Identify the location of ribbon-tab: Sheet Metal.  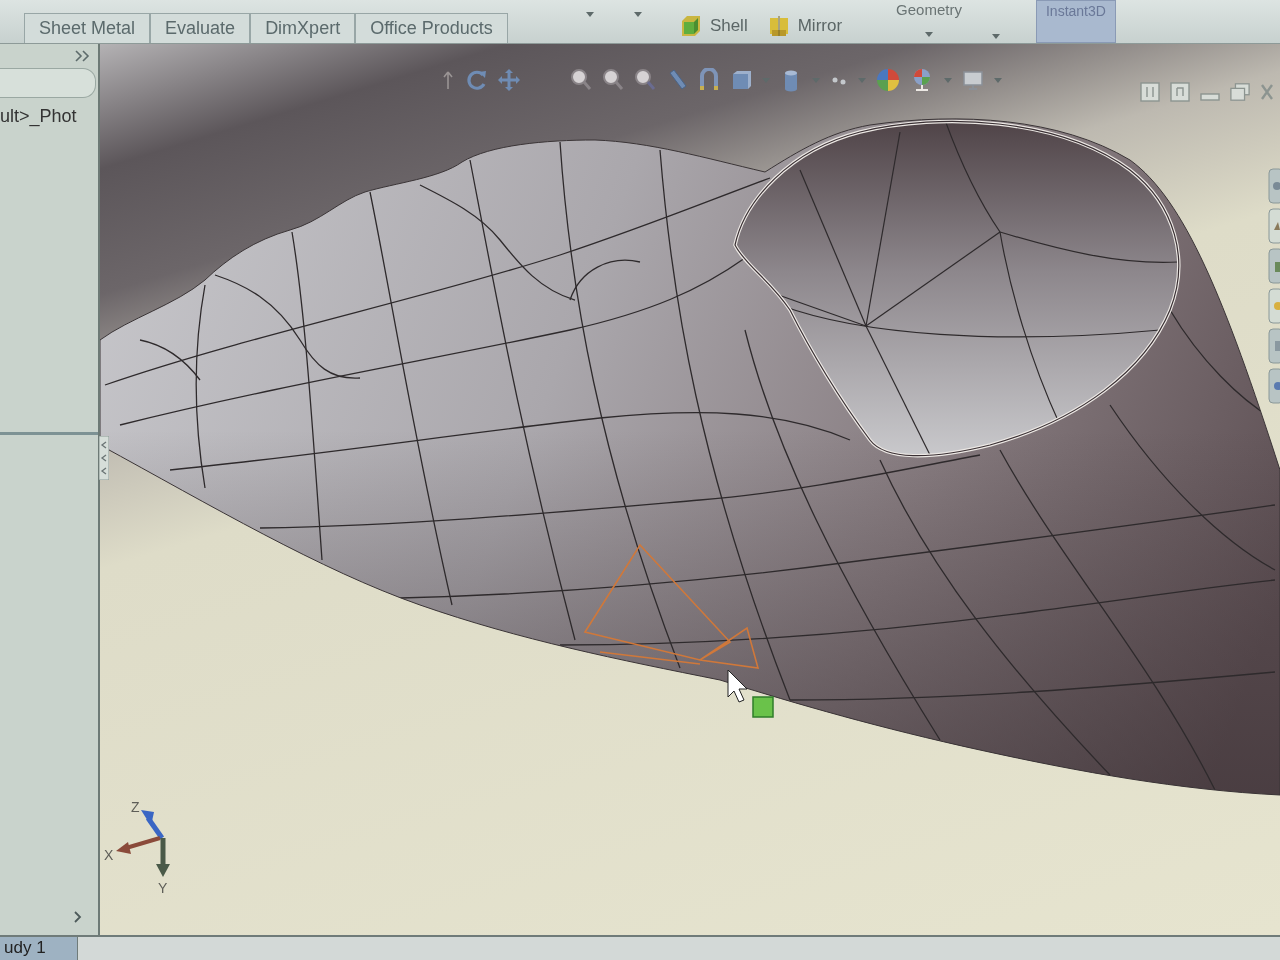
(87, 28).